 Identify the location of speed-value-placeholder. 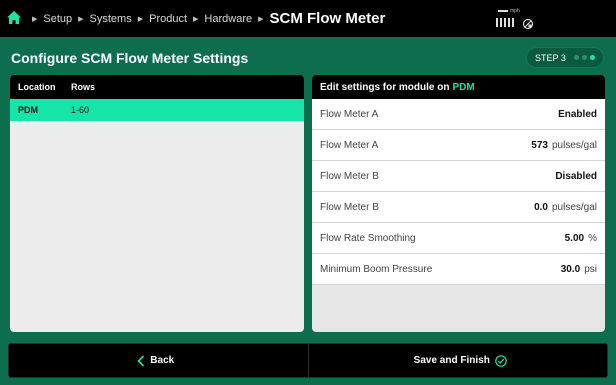
(503, 11).